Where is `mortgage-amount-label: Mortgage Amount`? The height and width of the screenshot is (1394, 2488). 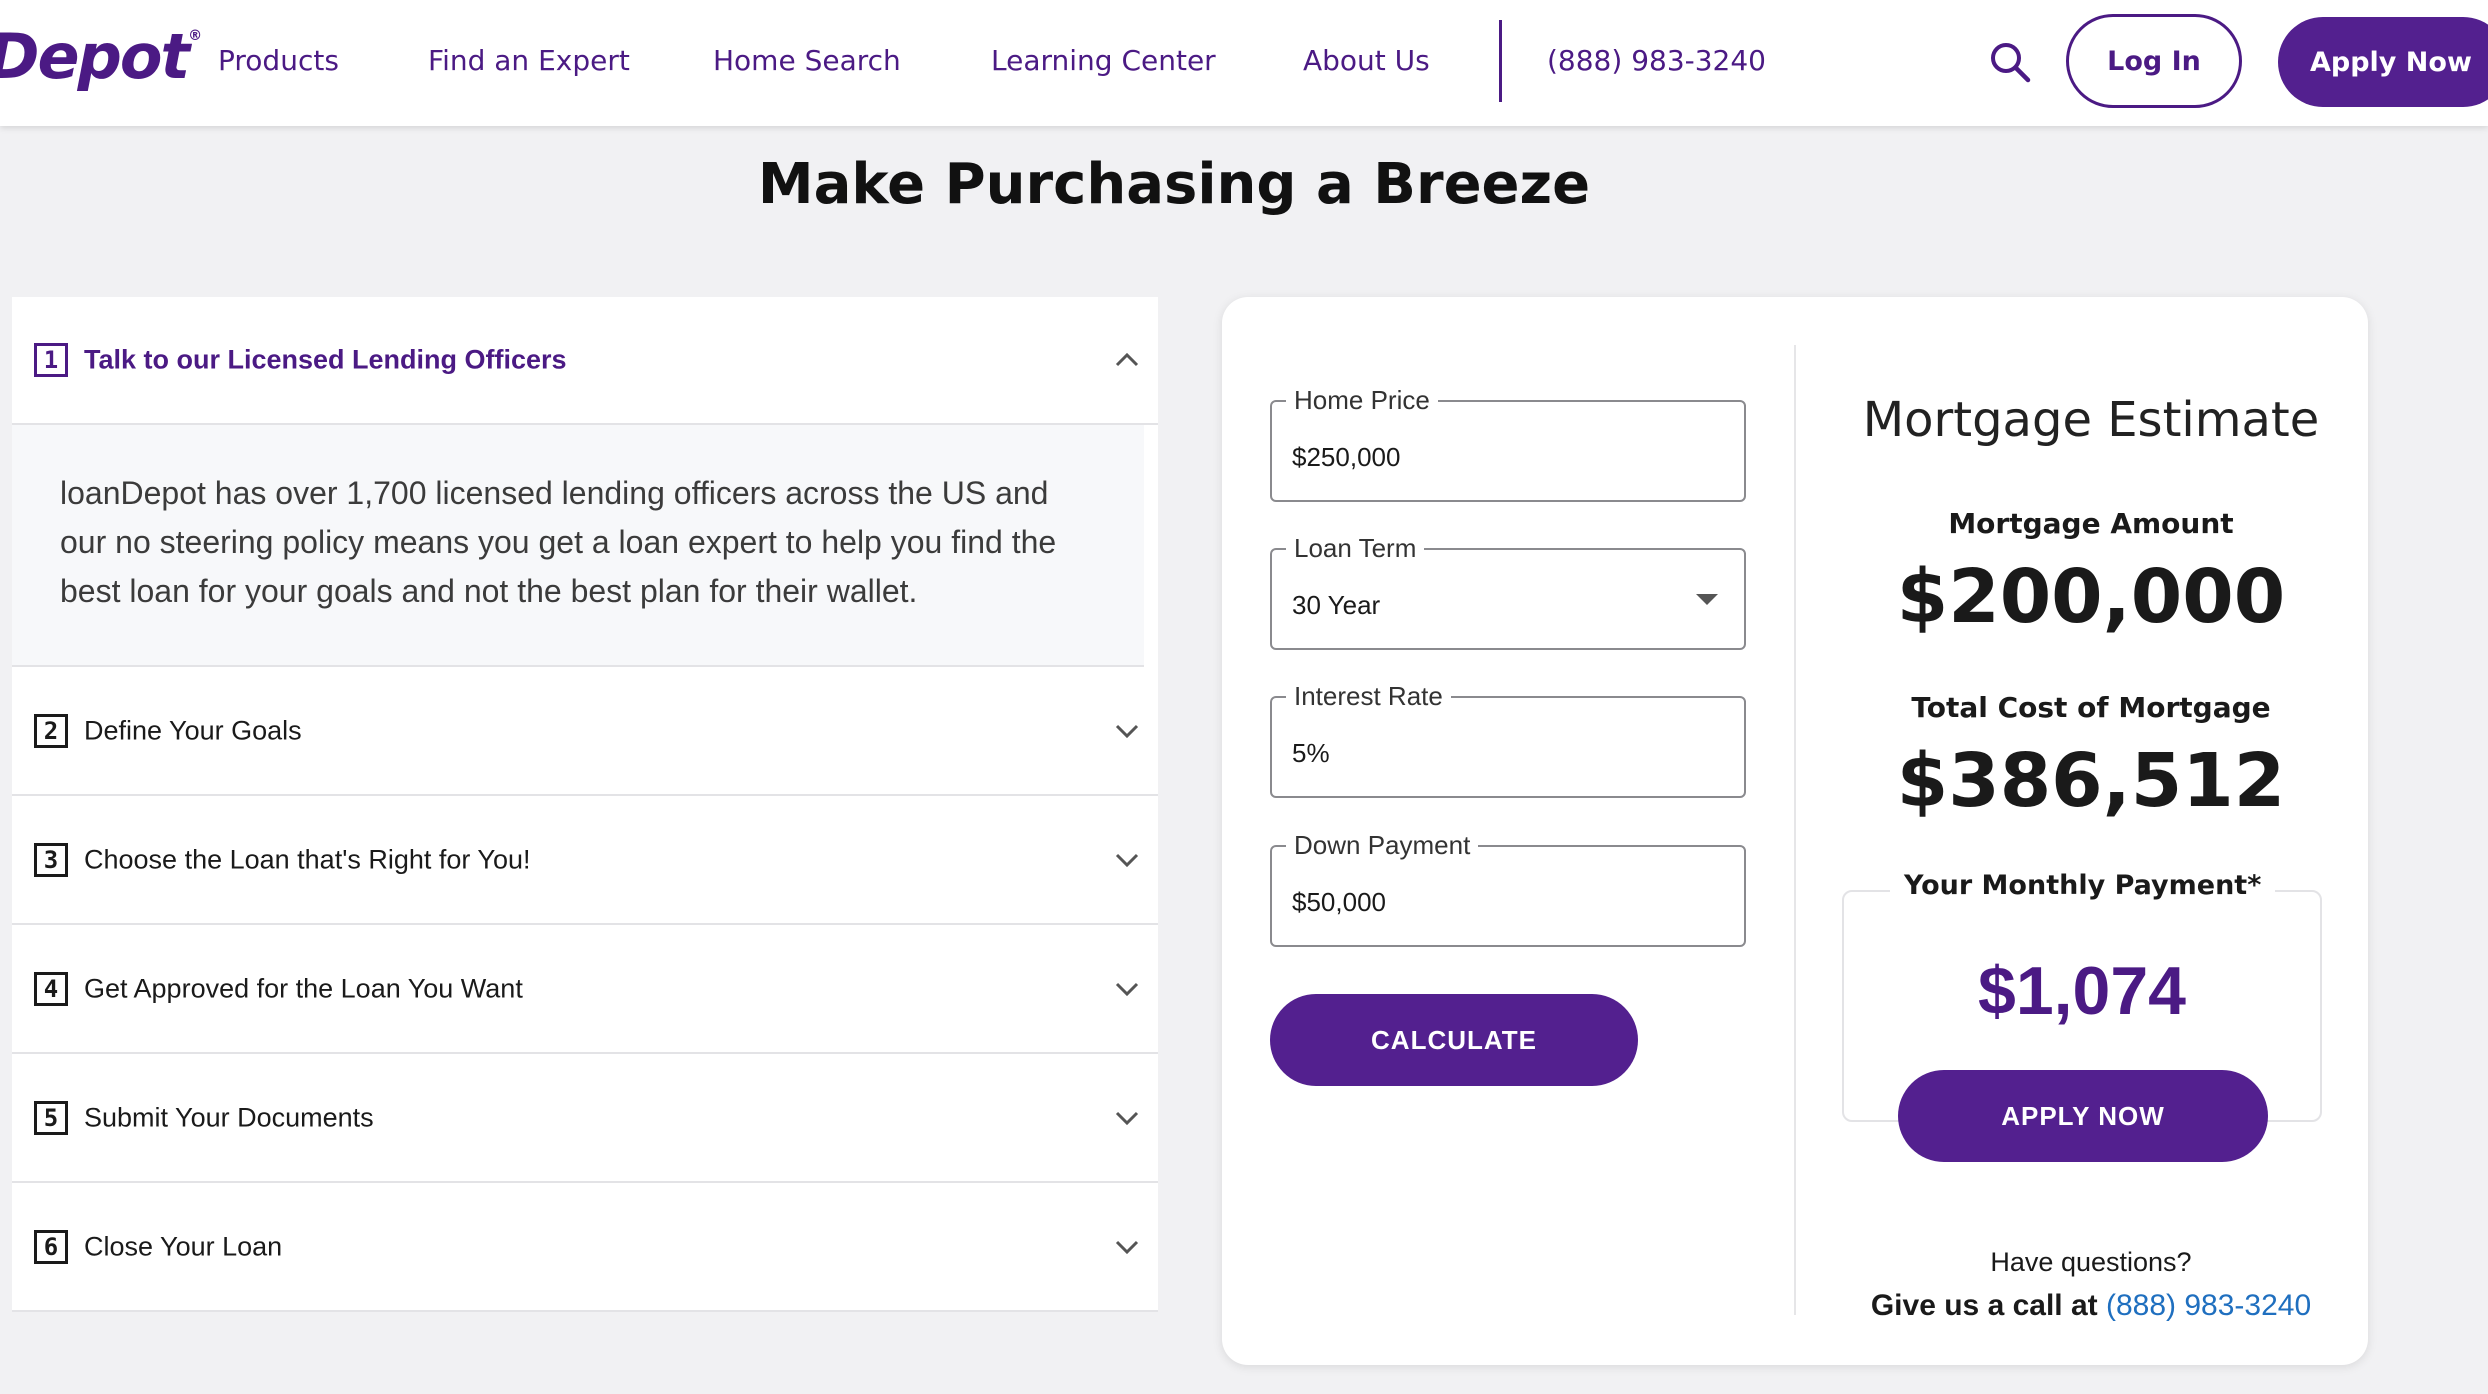
mortgage-amount-label: Mortgage Amount is located at coordinates (2091, 523).